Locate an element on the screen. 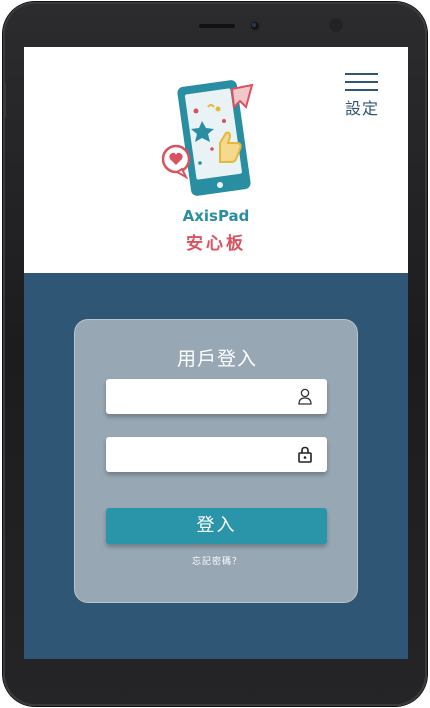  password-field is located at coordinates (216, 454).